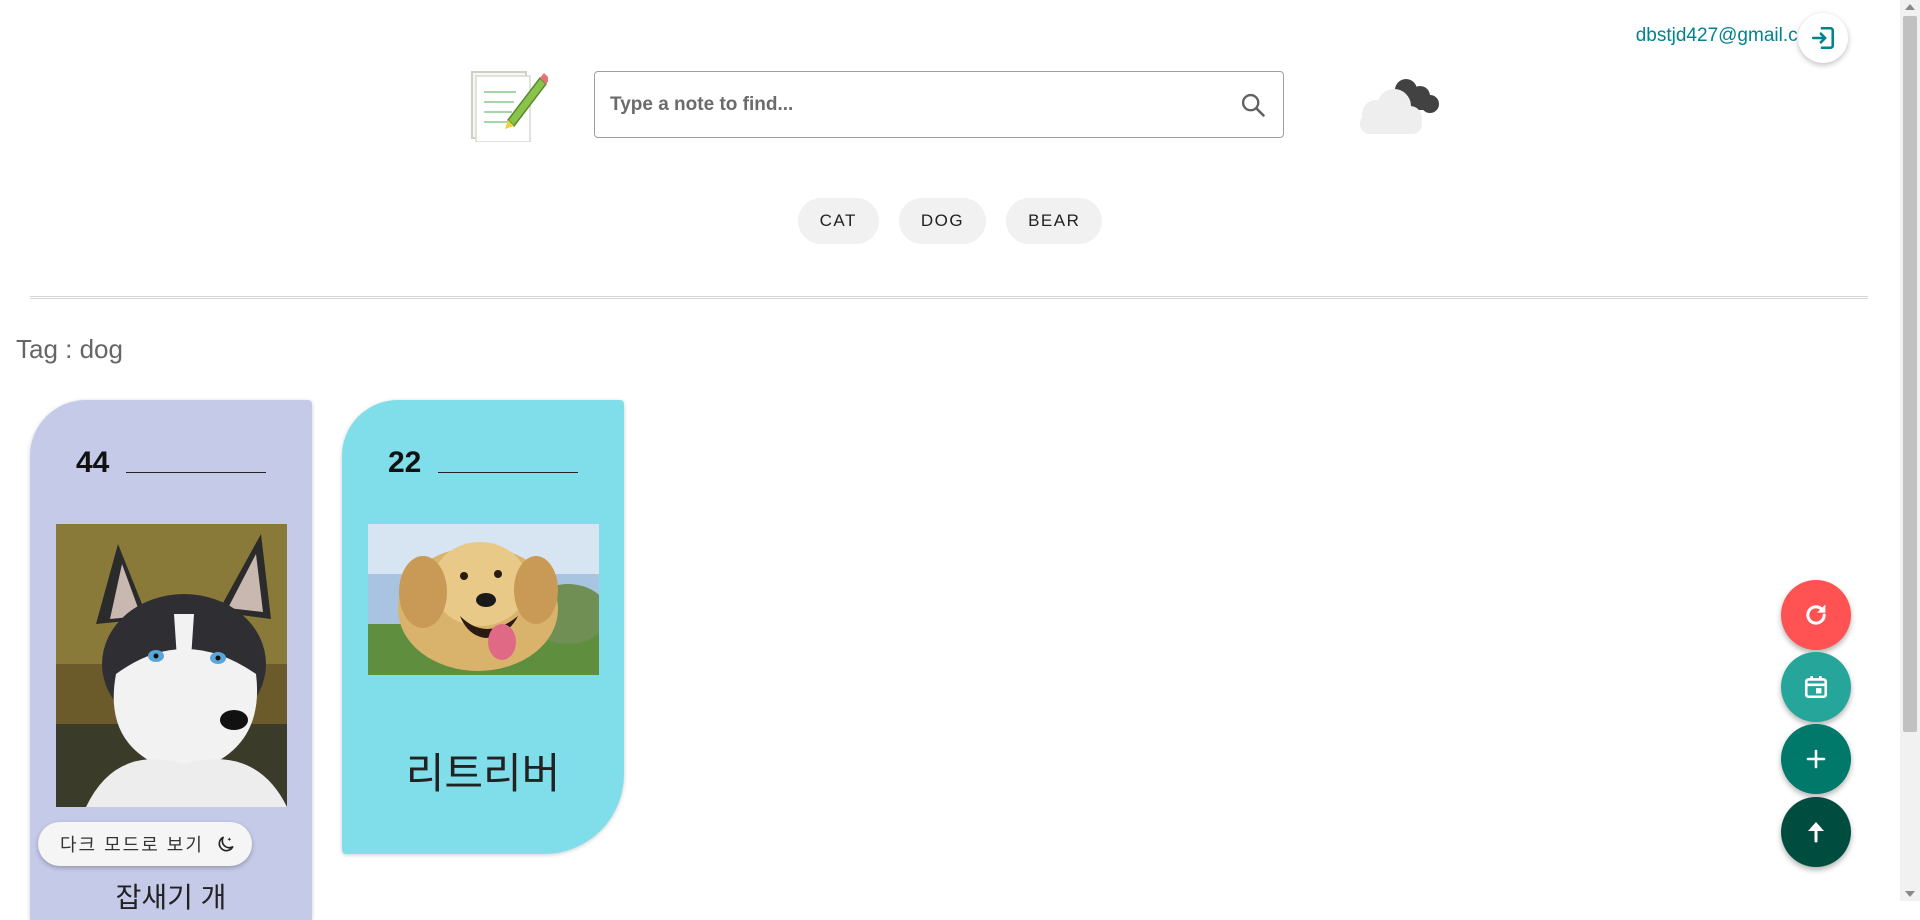  I want to click on moon-icon, so click(226, 844).